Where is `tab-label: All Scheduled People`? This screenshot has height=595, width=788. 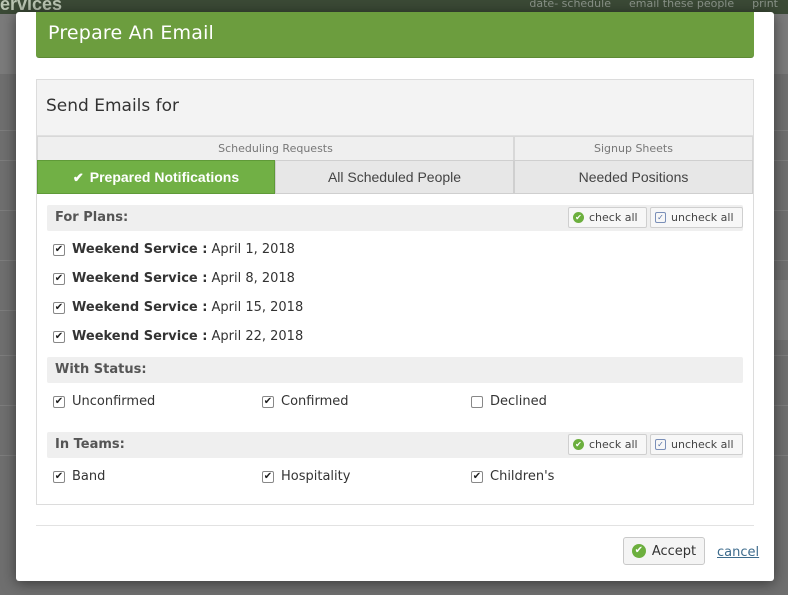 tab-label: All Scheduled People is located at coordinates (394, 177).